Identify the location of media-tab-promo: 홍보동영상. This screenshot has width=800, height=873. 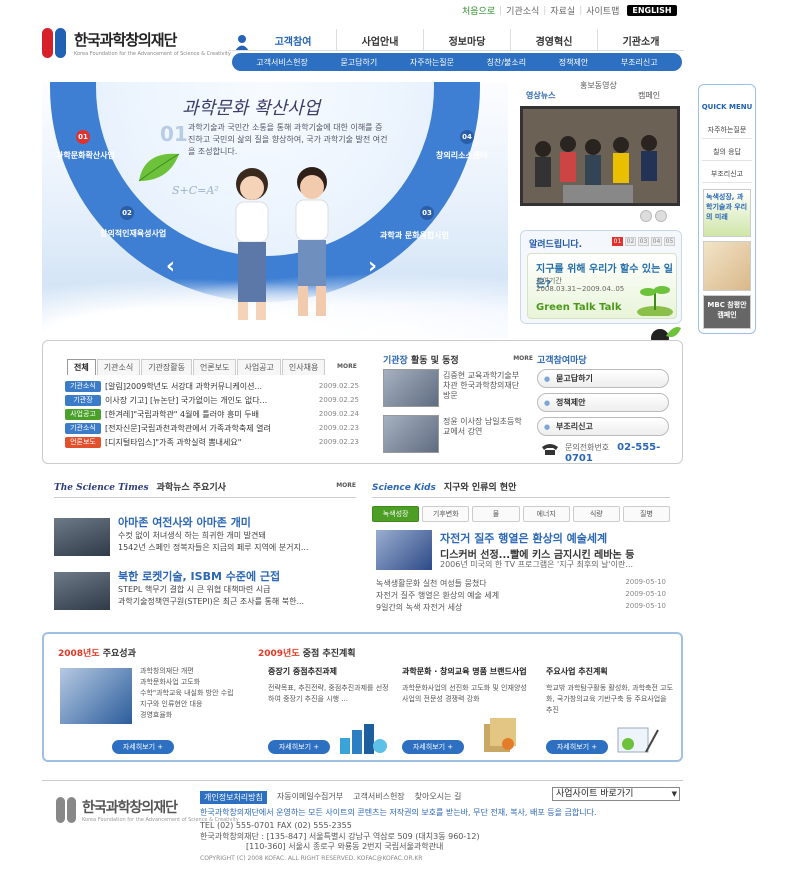
(598, 85).